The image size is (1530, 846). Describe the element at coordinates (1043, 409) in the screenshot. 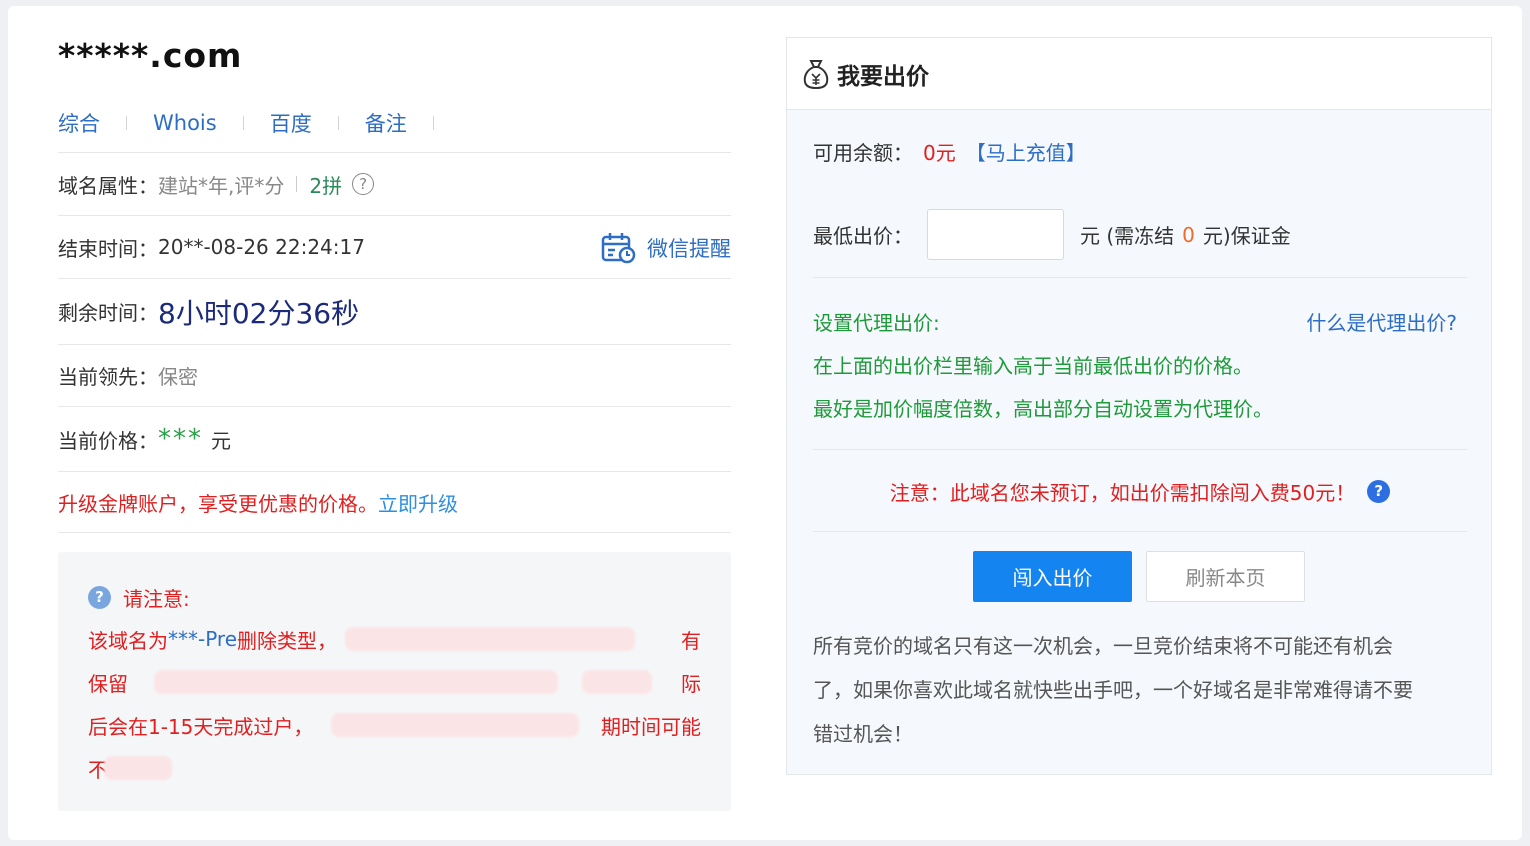

I see `proxy-hint-2: 最好是加价幅度倍数，高出部分自动设置为代理价。` at that location.